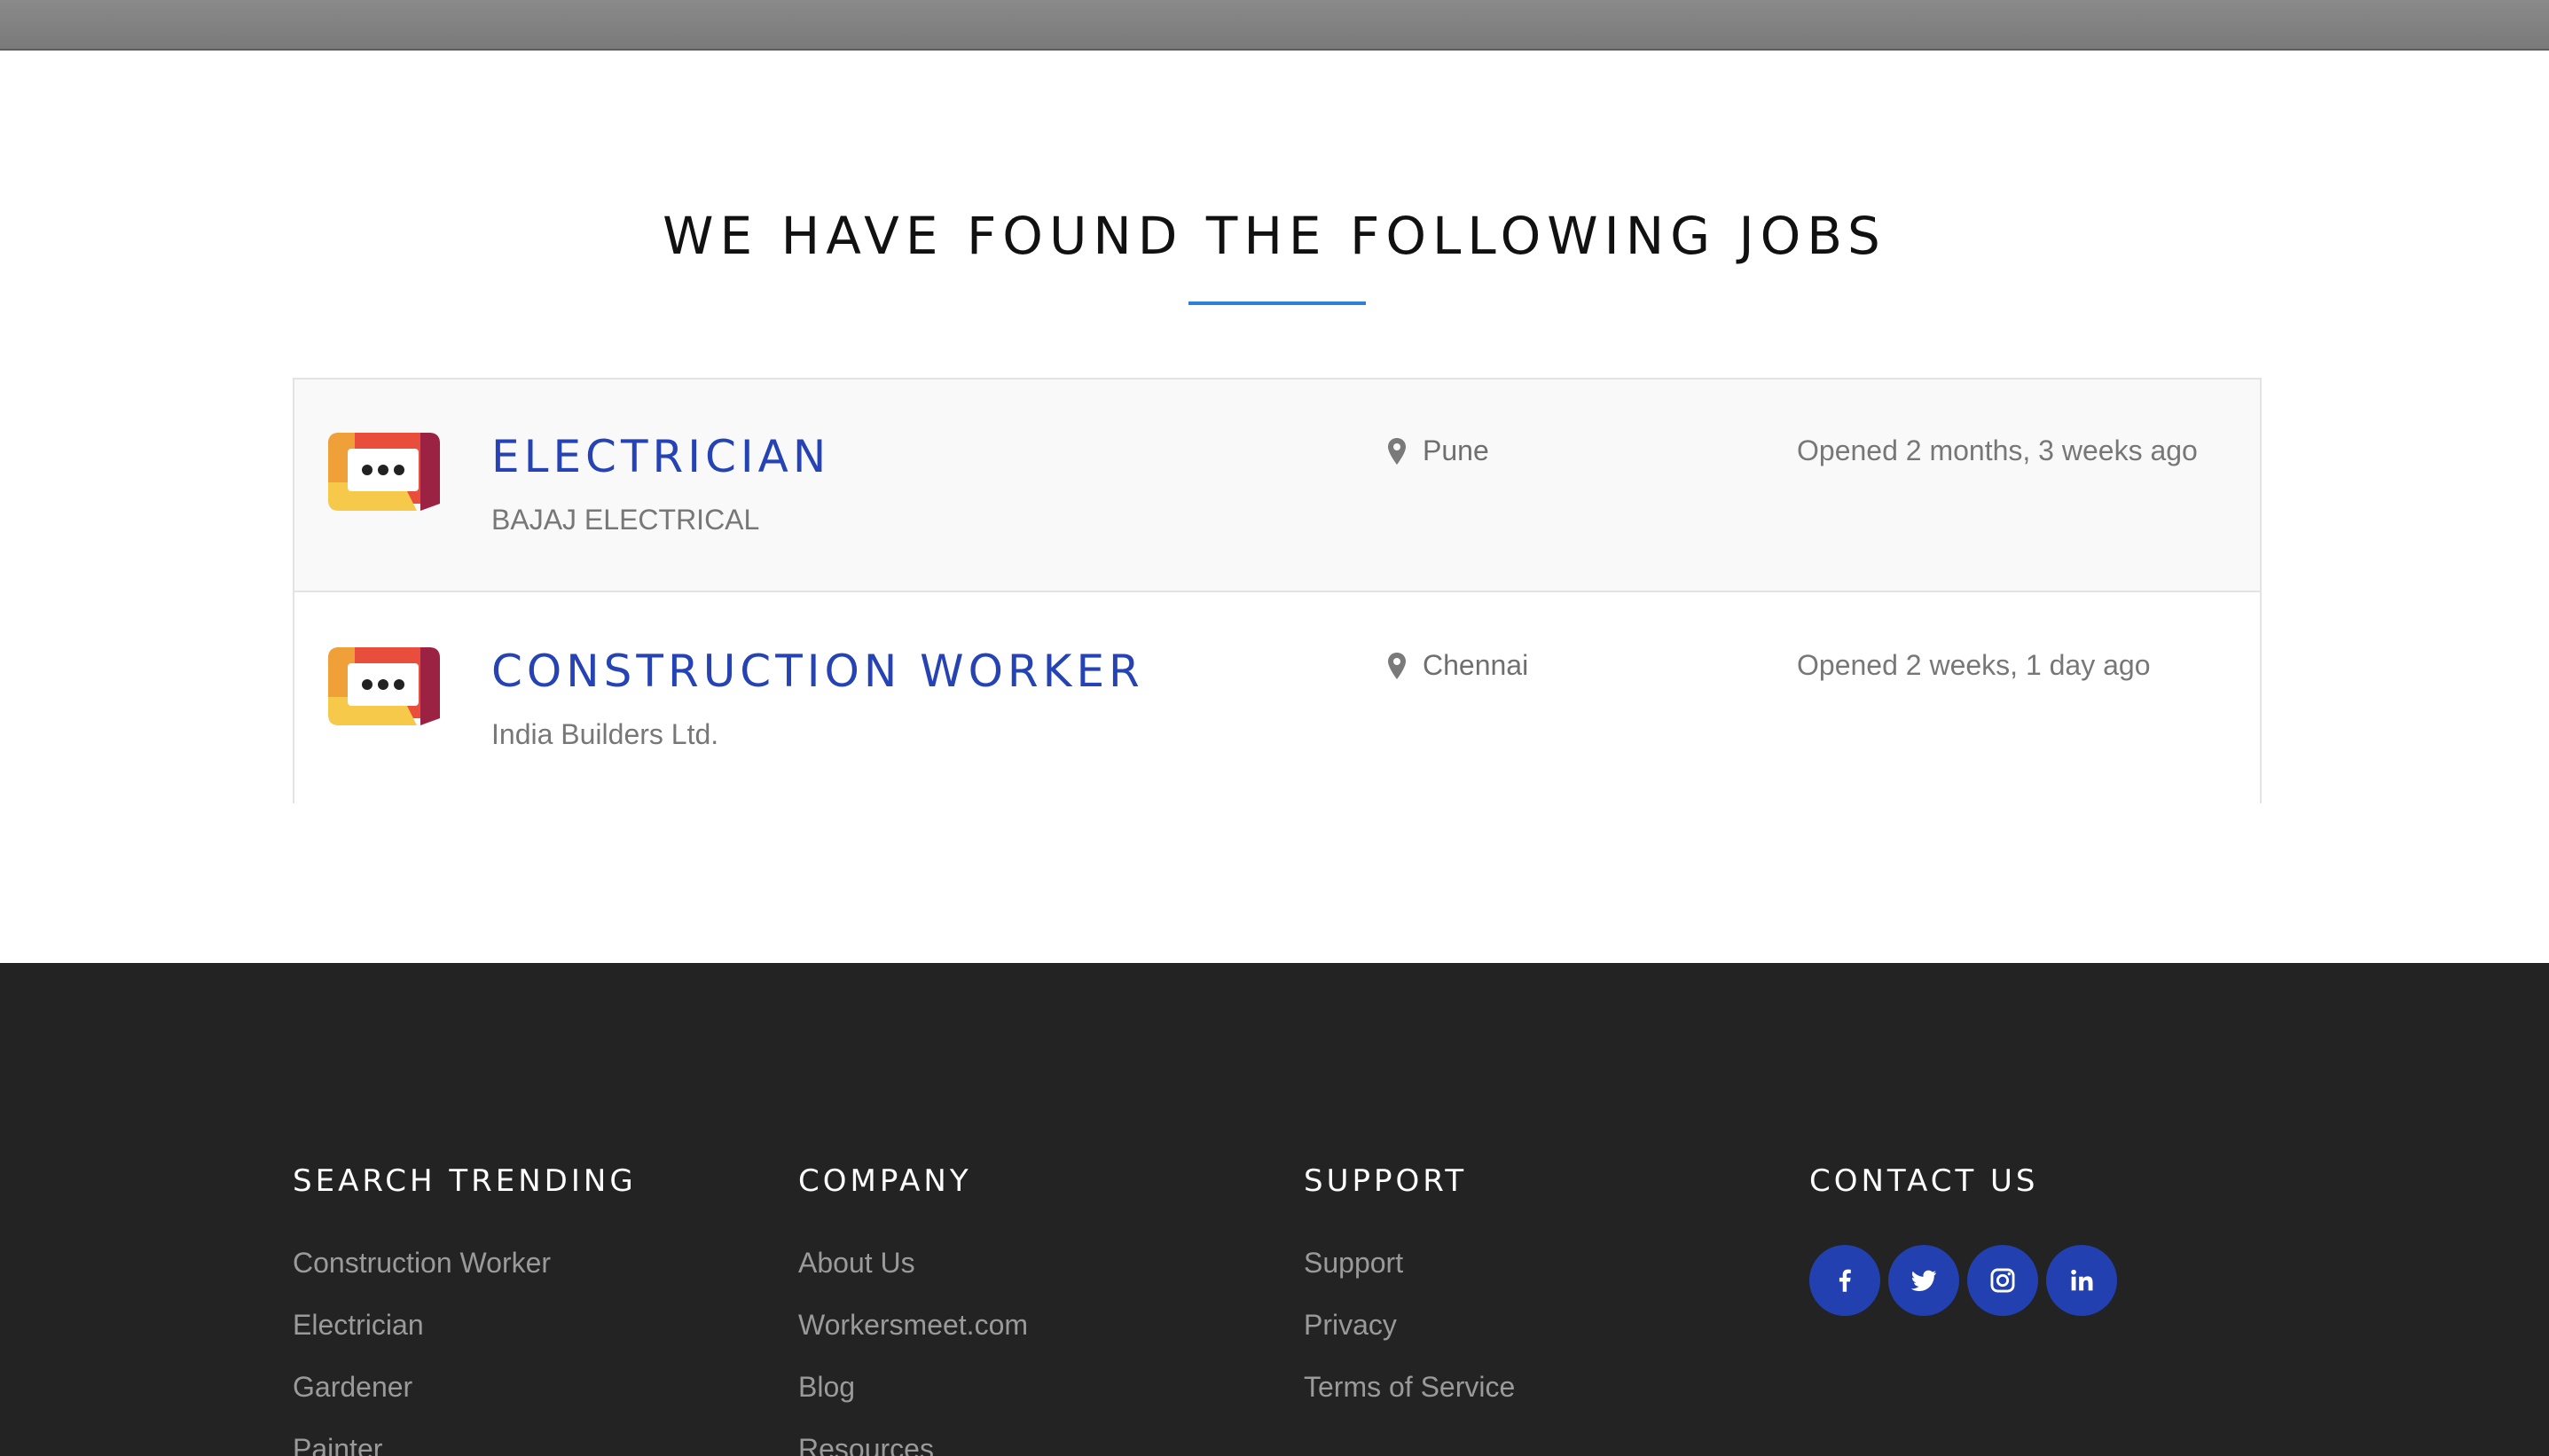 This screenshot has height=1456, width=2549. Describe the element at coordinates (1974, 665) in the screenshot. I see `job-opened-date: Opened 2 weeks, 1 day ago` at that location.